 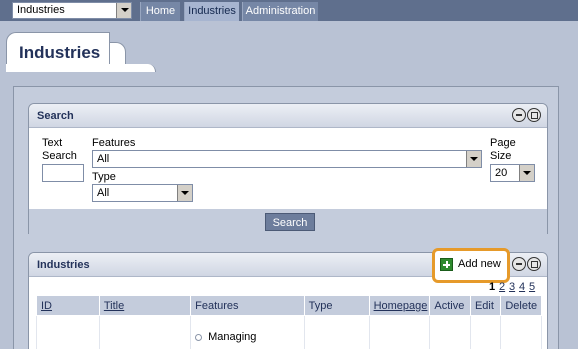 I want to click on search-button: Search, so click(x=290, y=222).